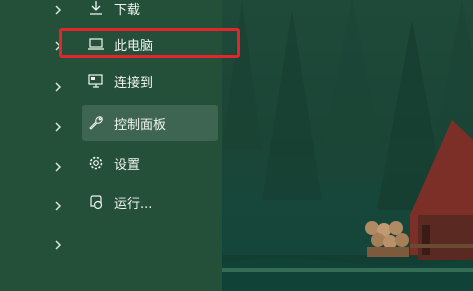 The image size is (473, 291). I want to click on connect-icon, so click(96, 81).